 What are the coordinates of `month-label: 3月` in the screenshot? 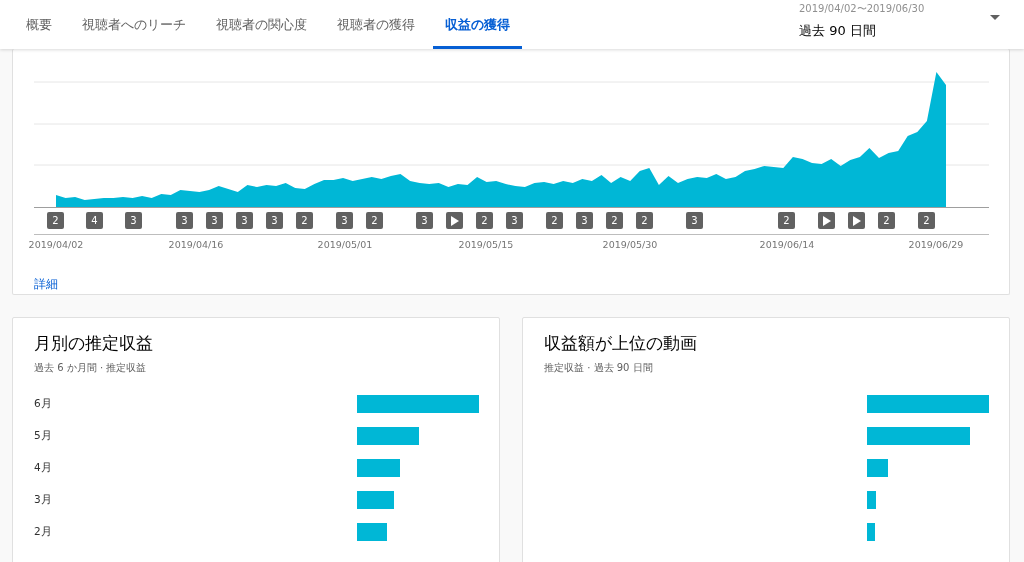 It's located at (43, 499).